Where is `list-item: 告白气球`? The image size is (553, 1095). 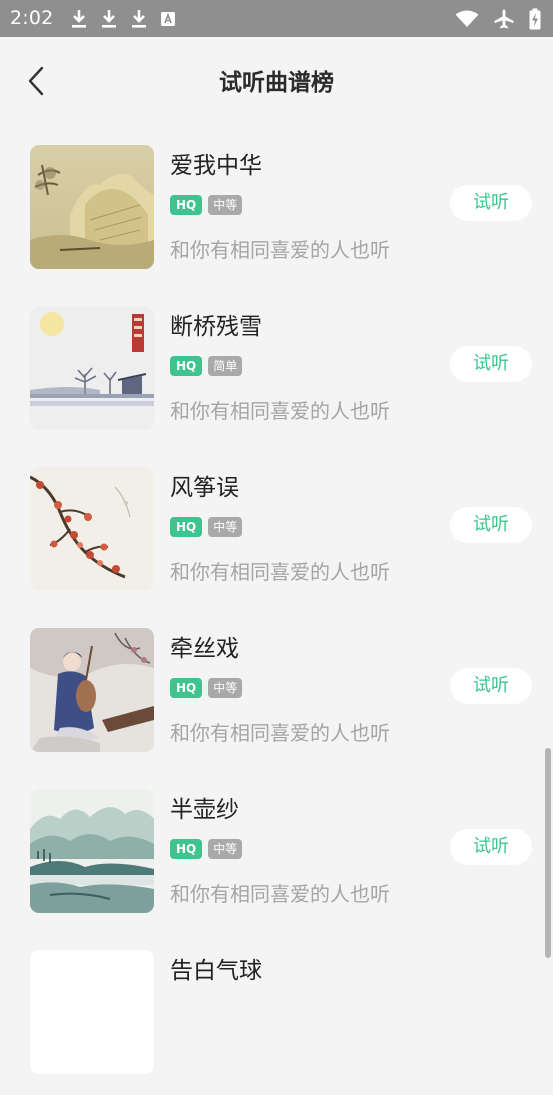
list-item: 告白气球 is located at coordinates (276, 1014).